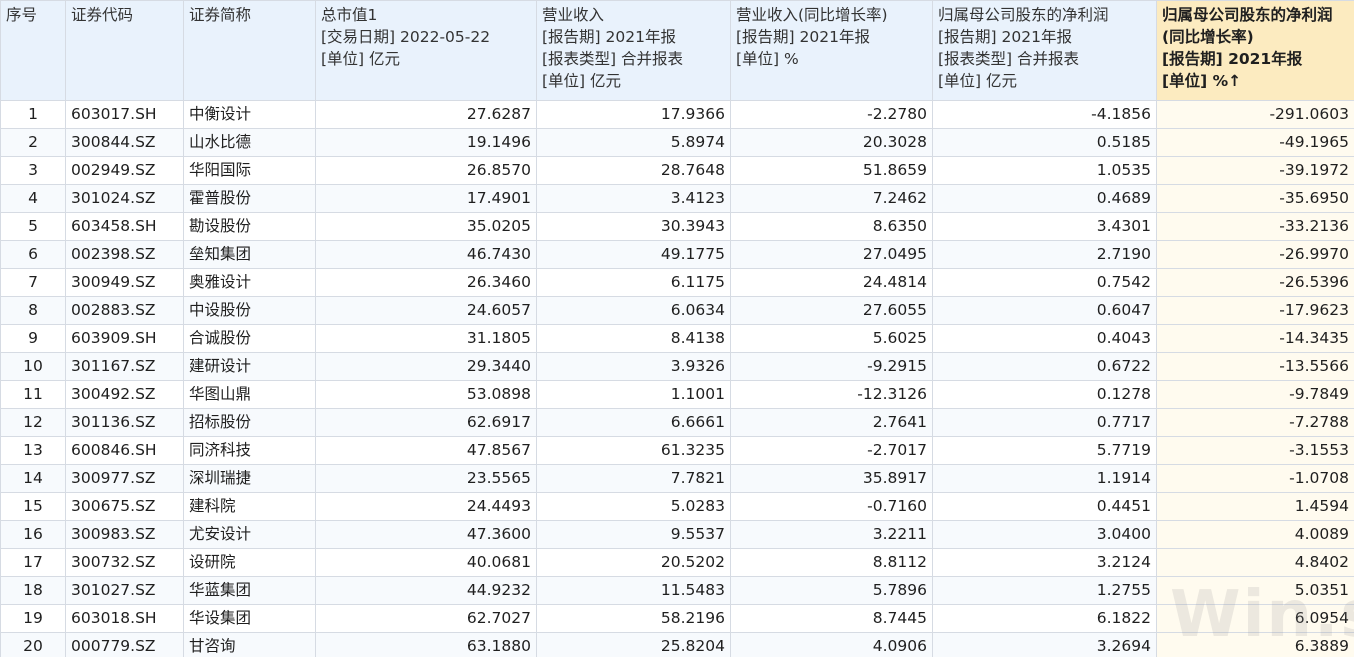 This screenshot has width=1354, height=657. I want to click on column-header-npg: 归属母公司股东的净利润 (同比增长率) [报告期] 2021年报 [单位] %↑, so click(1255, 50).